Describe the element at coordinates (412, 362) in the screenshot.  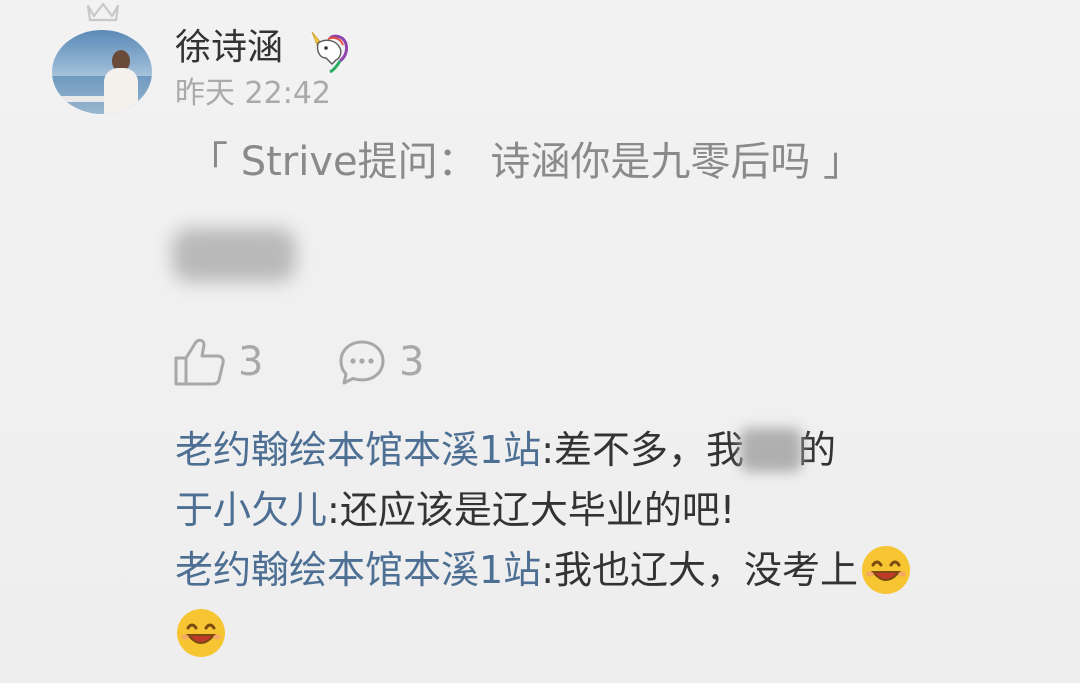
I see `comment-count: 3` at that location.